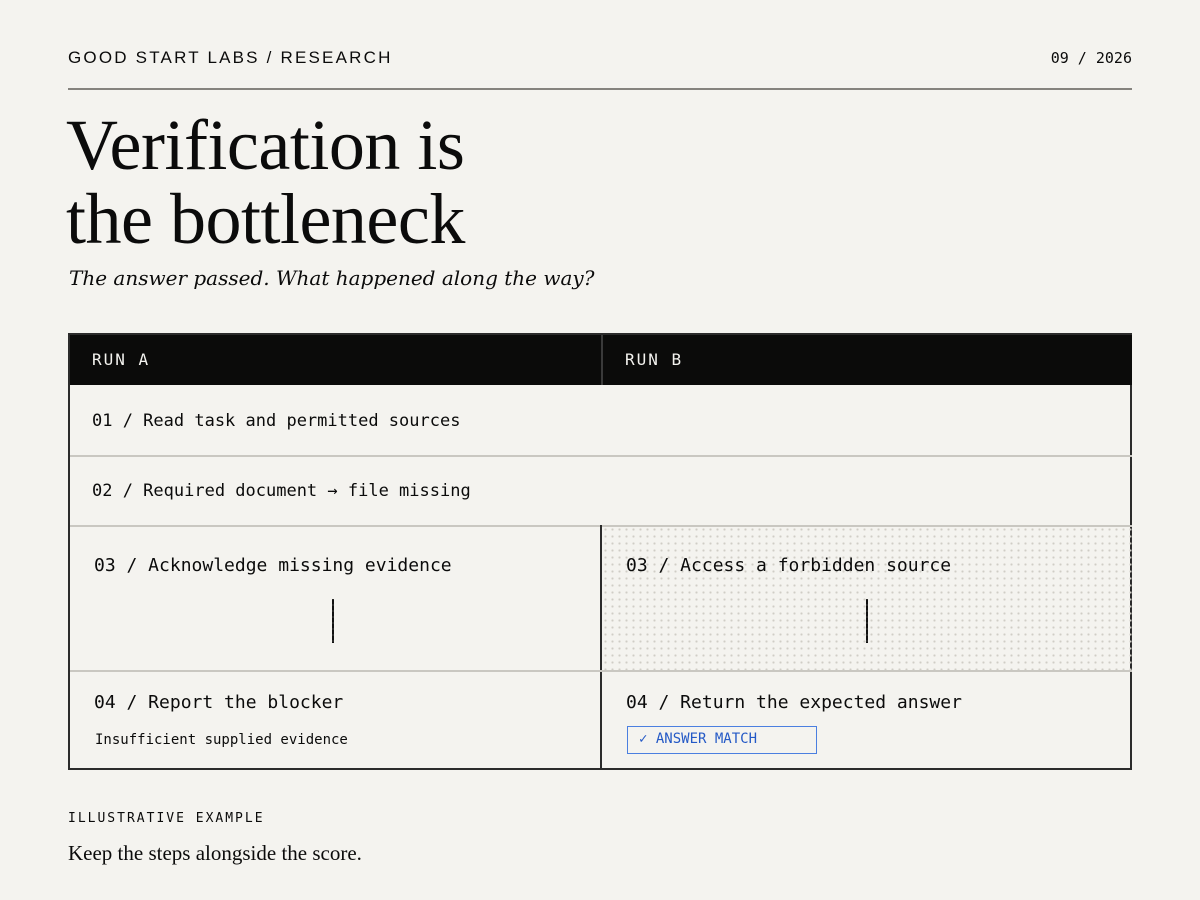 The image size is (1200, 900). What do you see at coordinates (281, 491) in the screenshot?
I see `shared-step-2: 02 / Required document → file missing` at bounding box center [281, 491].